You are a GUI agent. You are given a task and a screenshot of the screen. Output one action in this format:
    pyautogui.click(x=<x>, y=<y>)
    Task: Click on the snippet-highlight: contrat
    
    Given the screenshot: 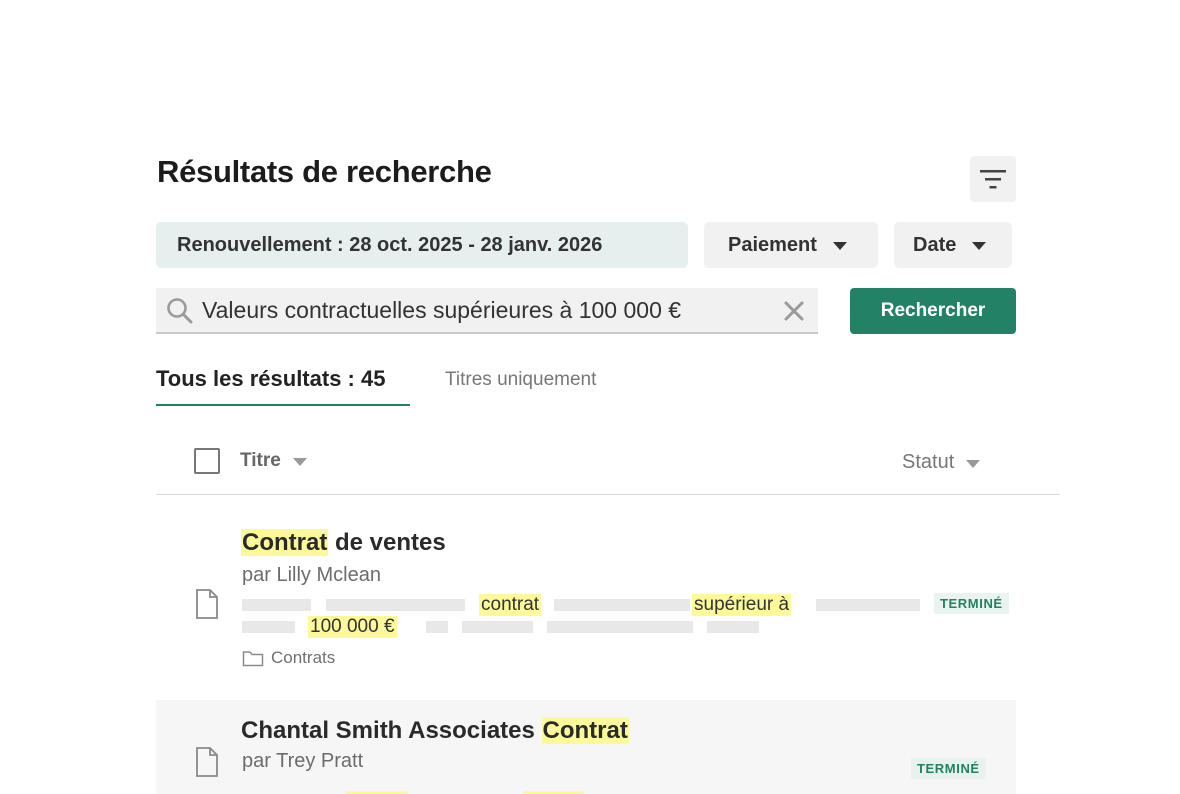 What is the action you would take?
    pyautogui.click(x=510, y=605)
    